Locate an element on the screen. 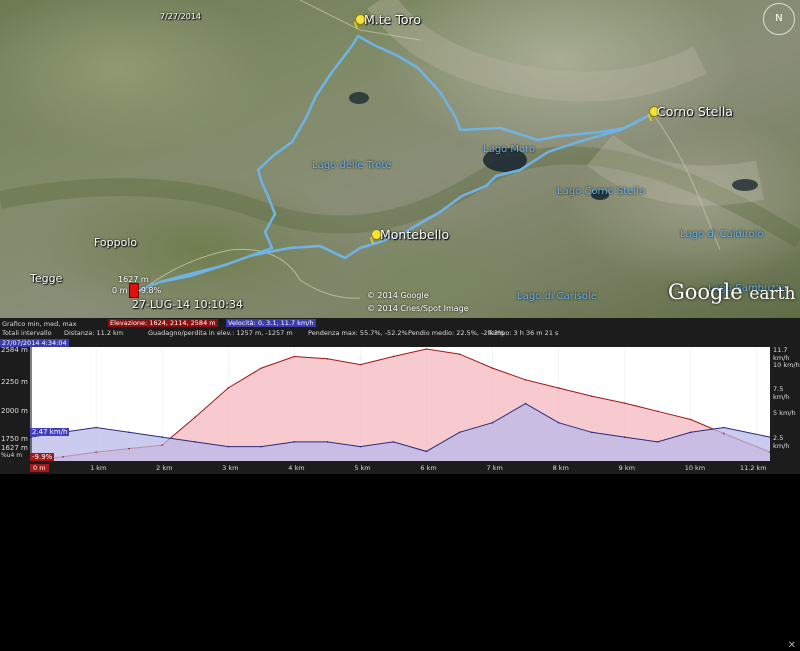  x-axis-tick: 3 km is located at coordinates (230, 468).